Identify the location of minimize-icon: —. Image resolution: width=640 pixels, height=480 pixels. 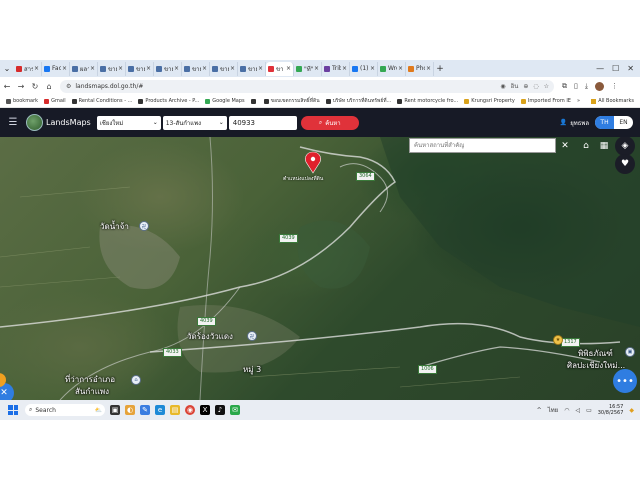
(600, 68).